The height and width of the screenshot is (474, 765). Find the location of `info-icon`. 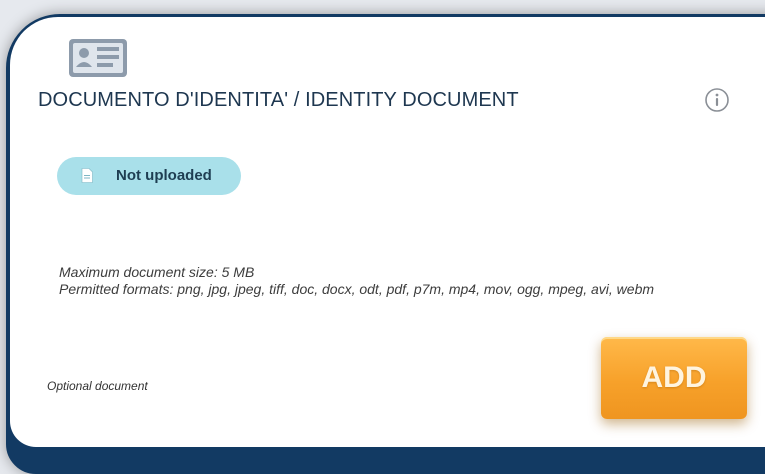

info-icon is located at coordinates (717, 100).